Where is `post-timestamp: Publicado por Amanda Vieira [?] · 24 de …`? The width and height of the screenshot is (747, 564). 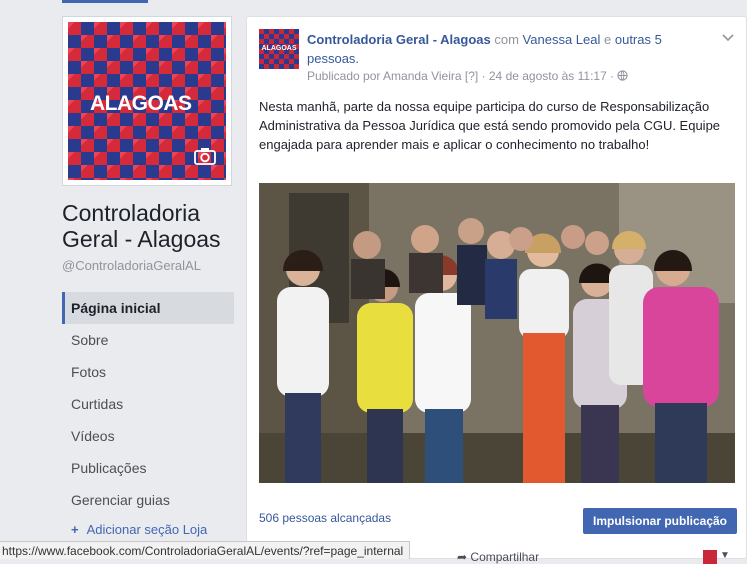
post-timestamp: Publicado por Amanda Vieira [?] · 24 de … is located at coordinates (460, 76).